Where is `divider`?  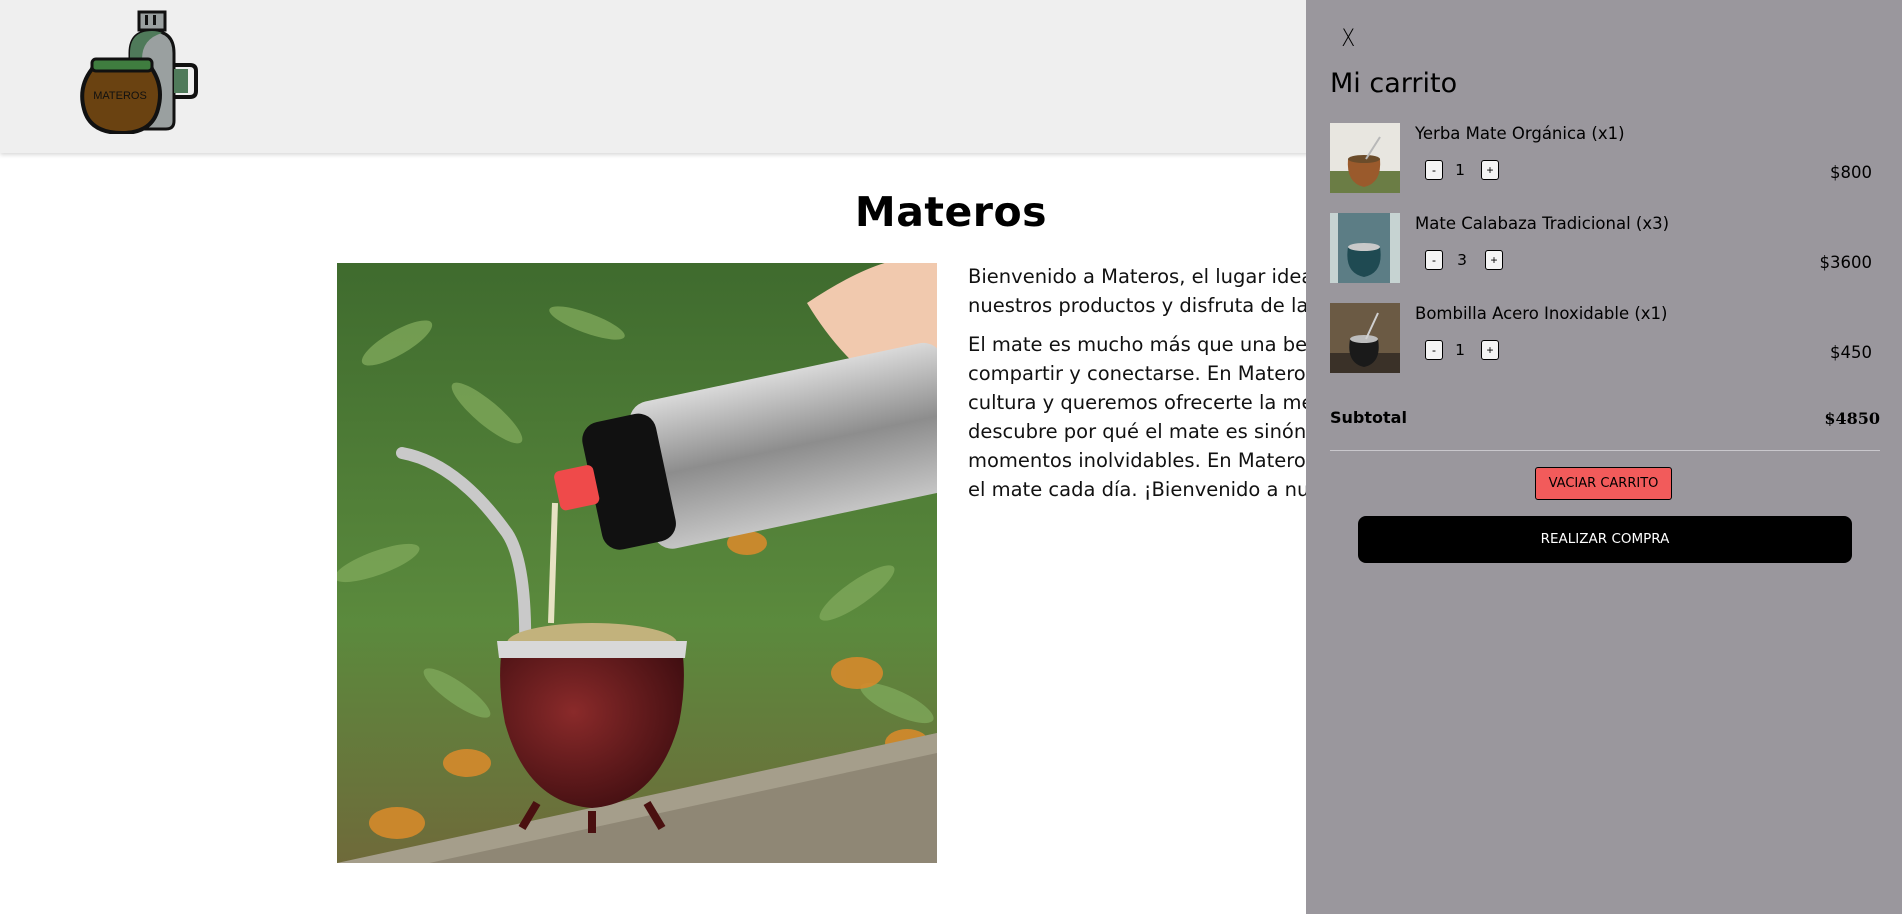 divider is located at coordinates (1605, 450).